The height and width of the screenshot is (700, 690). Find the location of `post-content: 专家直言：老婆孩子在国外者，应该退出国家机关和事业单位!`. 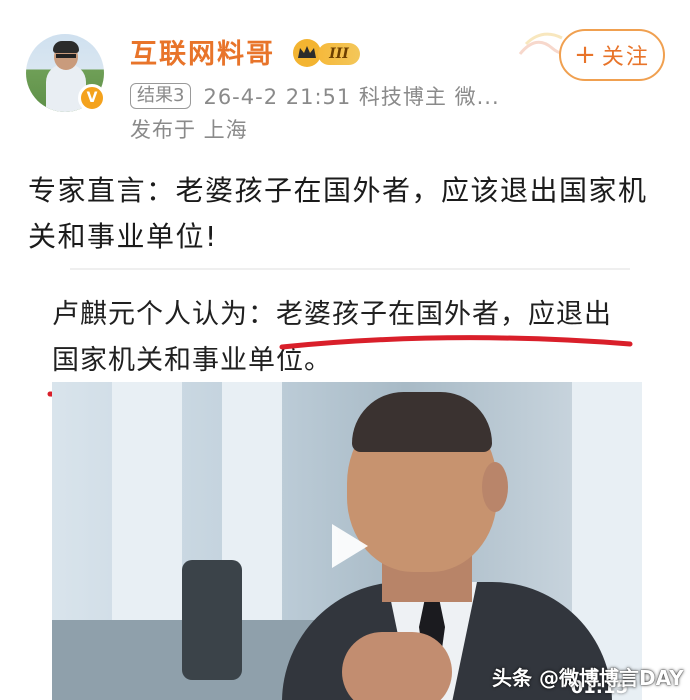

post-content: 专家直言：老婆孩子在国外者，应该退出国家机关和事业单位! is located at coordinates (338, 213).